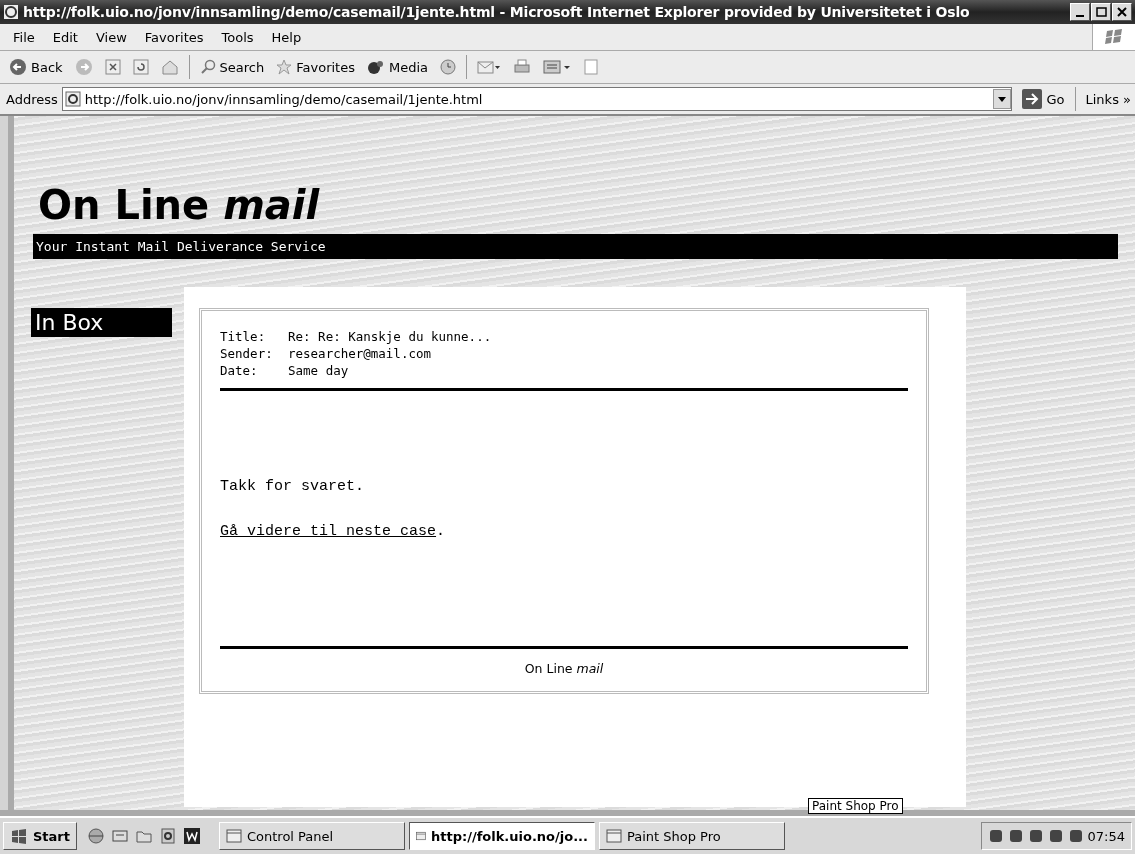  Describe the element at coordinates (237, 37) in the screenshot. I see `menu-item: Tools` at that location.